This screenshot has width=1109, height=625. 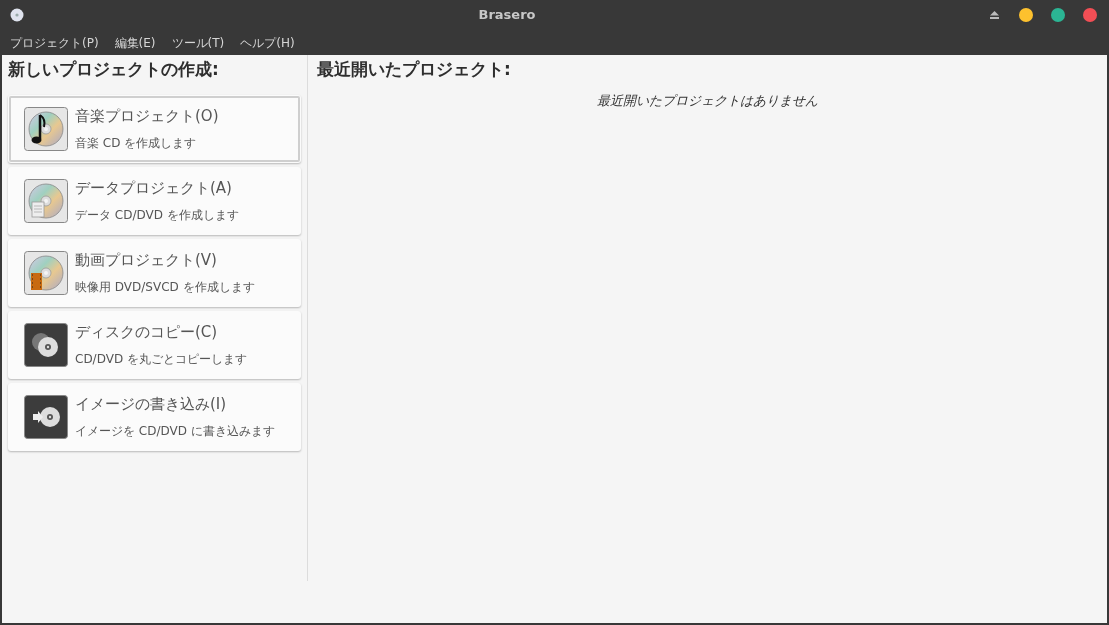 What do you see at coordinates (147, 117) in the screenshot?
I see `project-type-title: 音楽プロジェクト(O)` at bounding box center [147, 117].